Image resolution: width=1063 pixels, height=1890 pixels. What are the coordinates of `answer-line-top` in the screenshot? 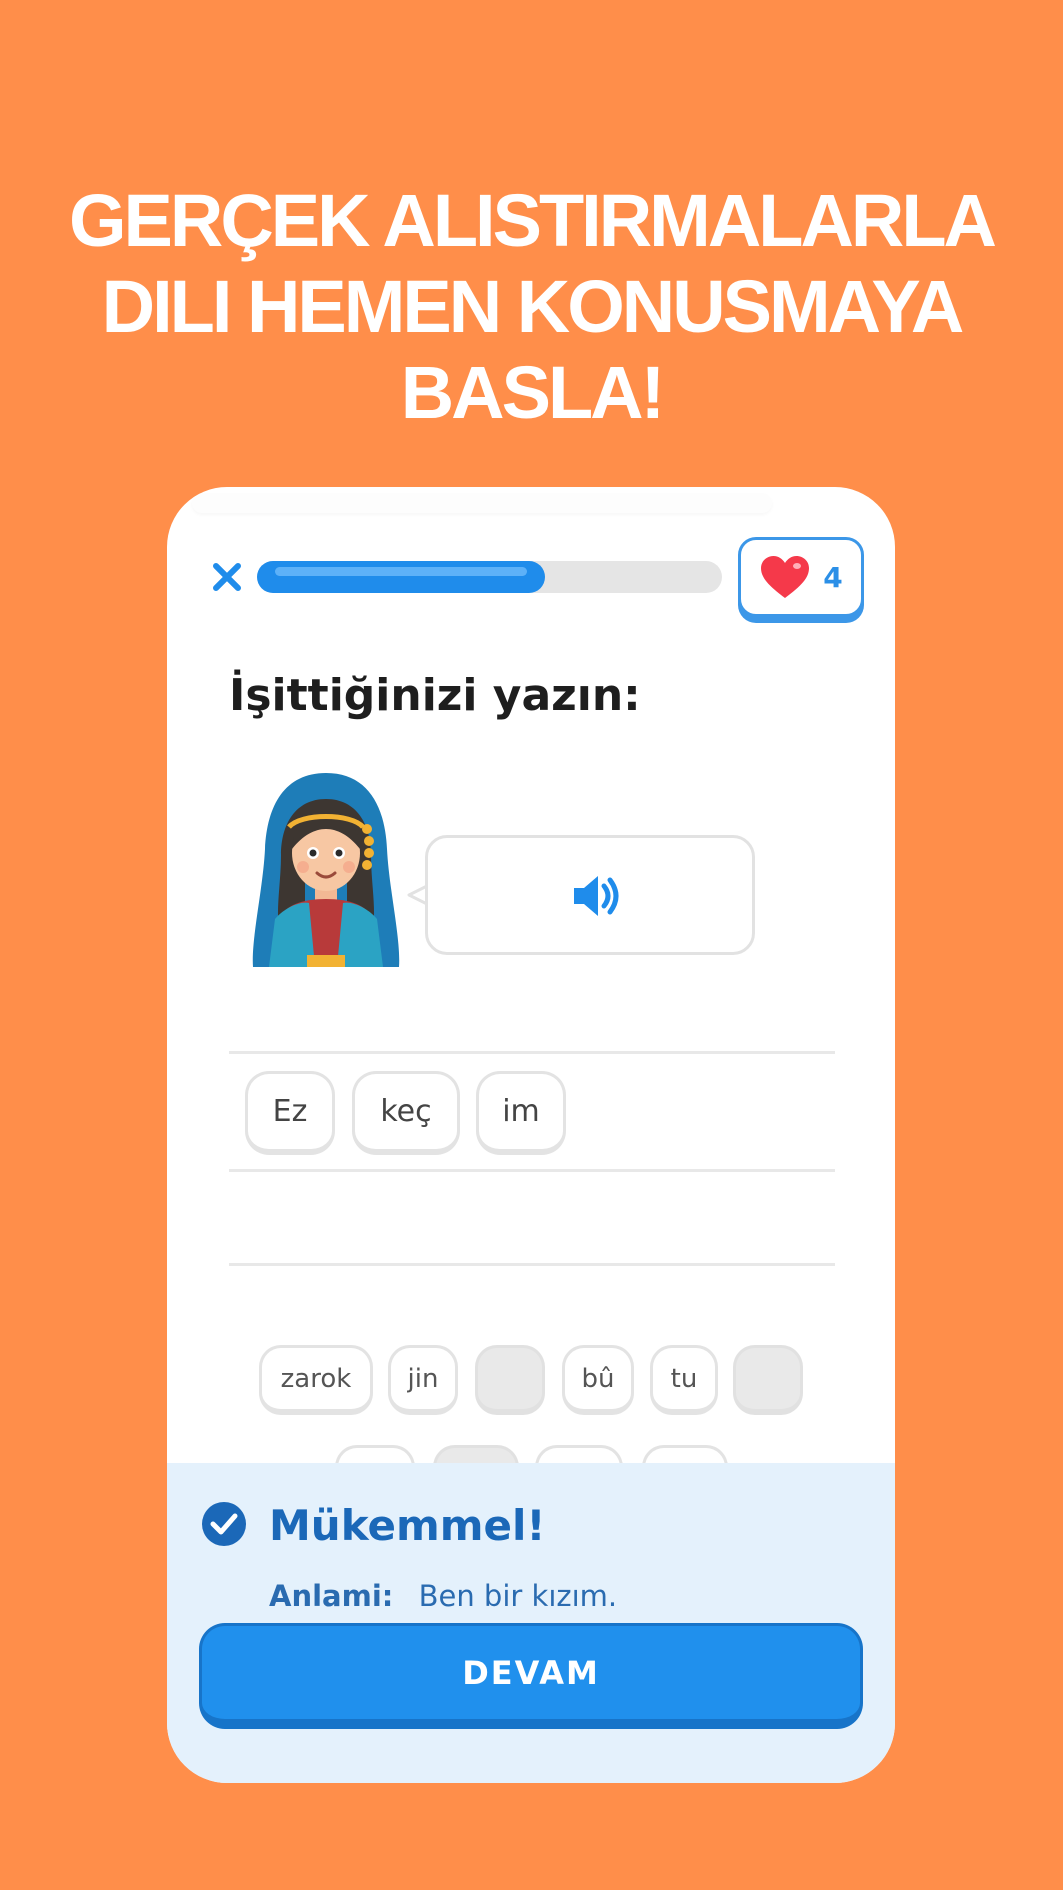 It's located at (532, 1052).